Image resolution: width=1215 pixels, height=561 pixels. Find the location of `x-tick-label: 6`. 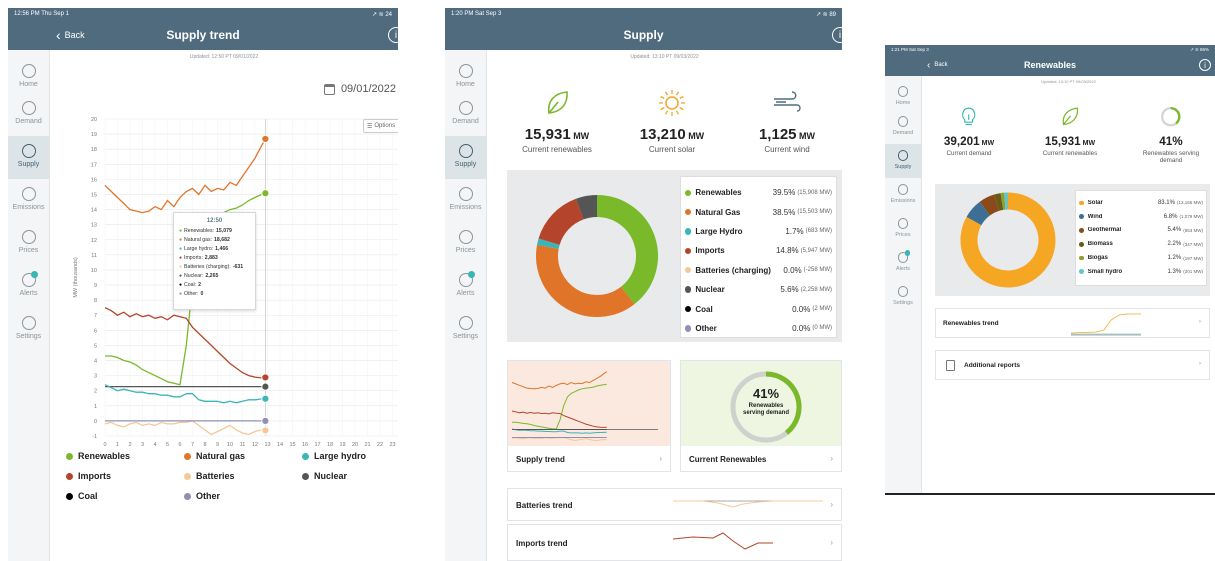

x-tick-label: 6 is located at coordinates (179, 445).